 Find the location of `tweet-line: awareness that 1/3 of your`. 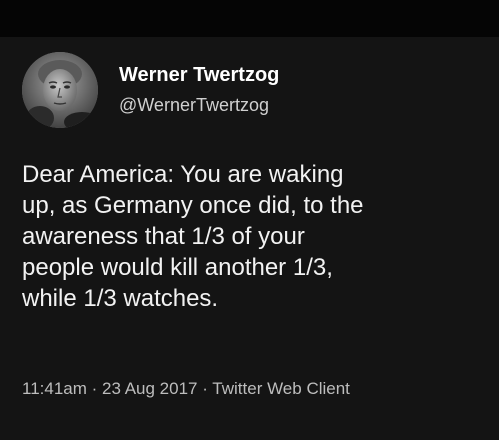

tweet-line: awareness that 1/3 of your is located at coordinates (163, 236).